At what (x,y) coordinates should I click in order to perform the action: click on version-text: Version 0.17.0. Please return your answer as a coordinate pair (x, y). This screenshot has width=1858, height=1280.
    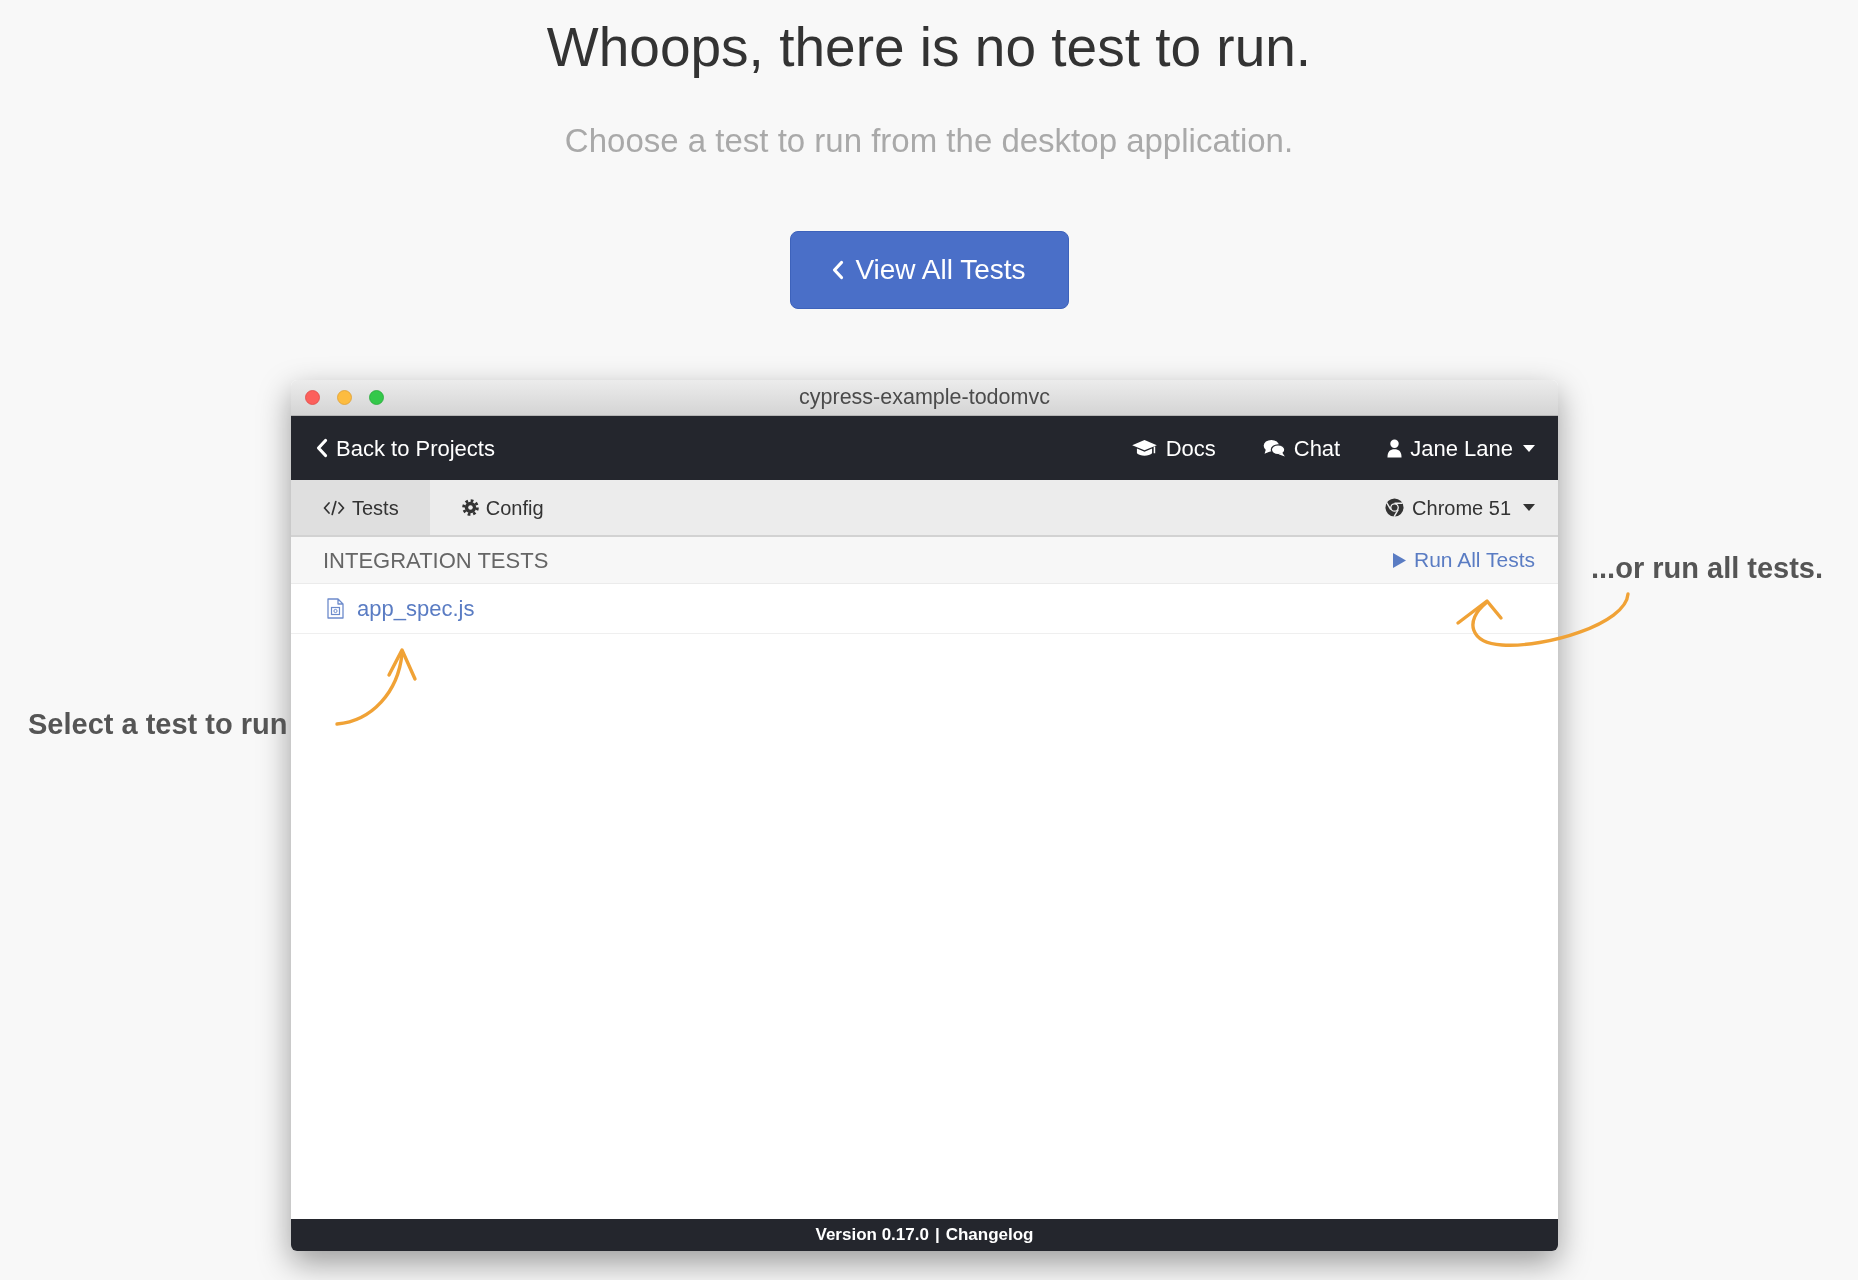
    Looking at the image, I should click on (872, 1235).